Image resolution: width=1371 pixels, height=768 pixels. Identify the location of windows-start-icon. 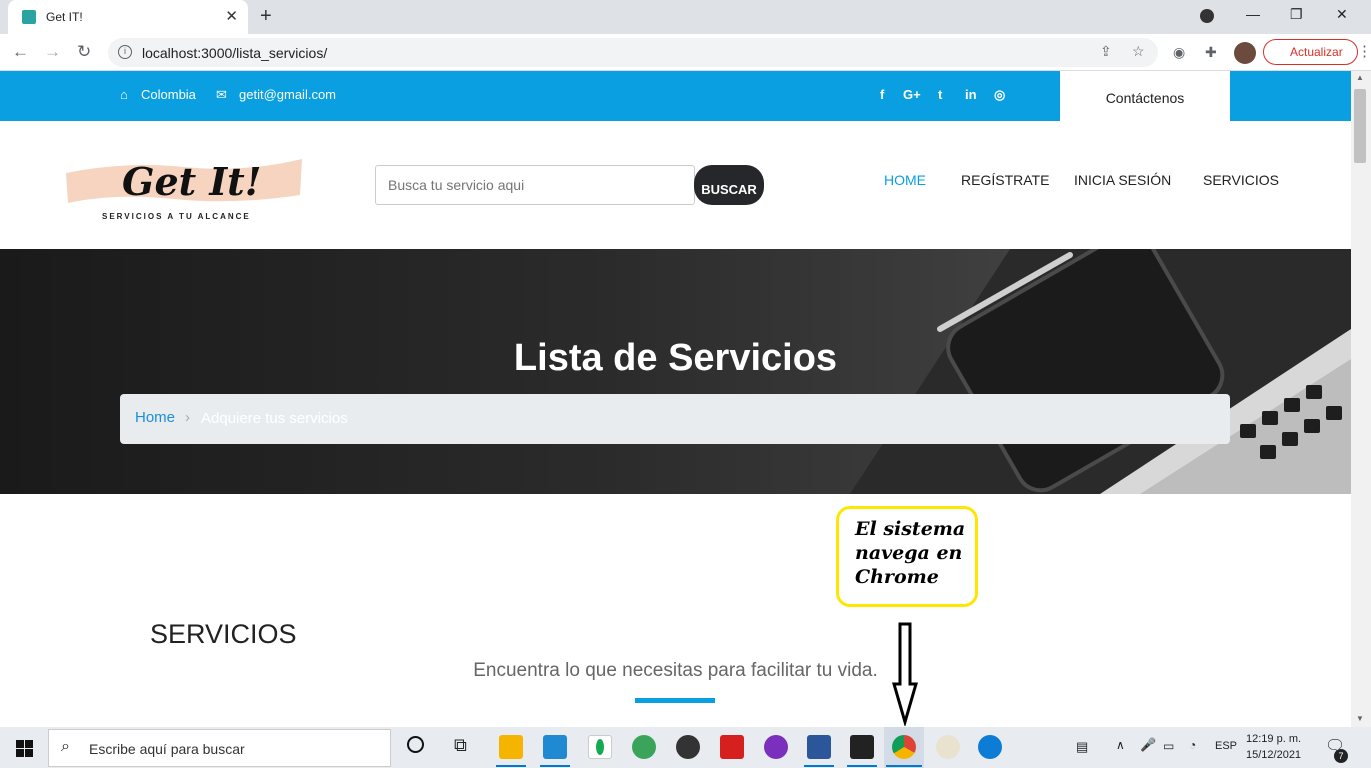
(24, 748).